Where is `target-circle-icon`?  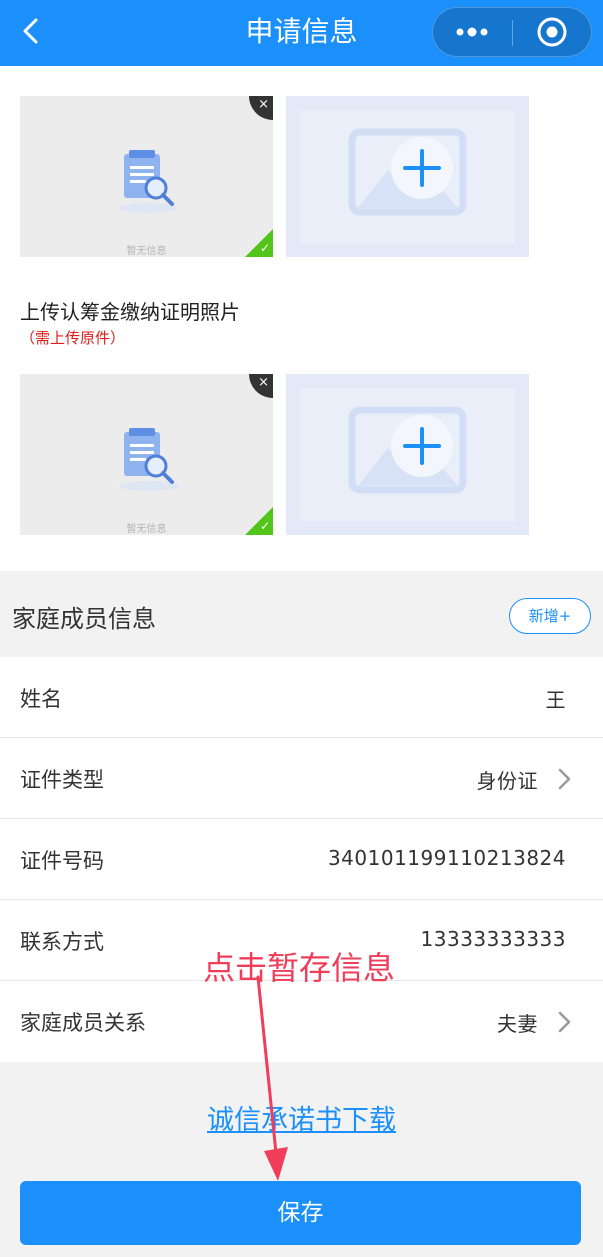
target-circle-icon is located at coordinates (552, 32).